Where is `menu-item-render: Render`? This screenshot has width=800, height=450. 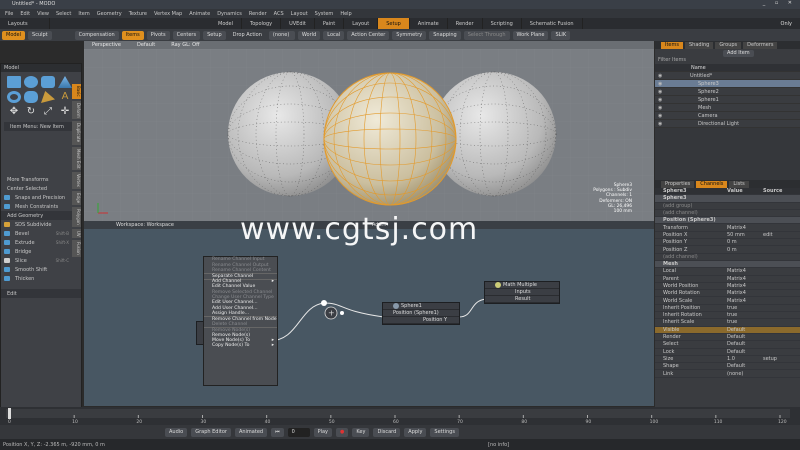 menu-item-render: Render is located at coordinates (258, 14).